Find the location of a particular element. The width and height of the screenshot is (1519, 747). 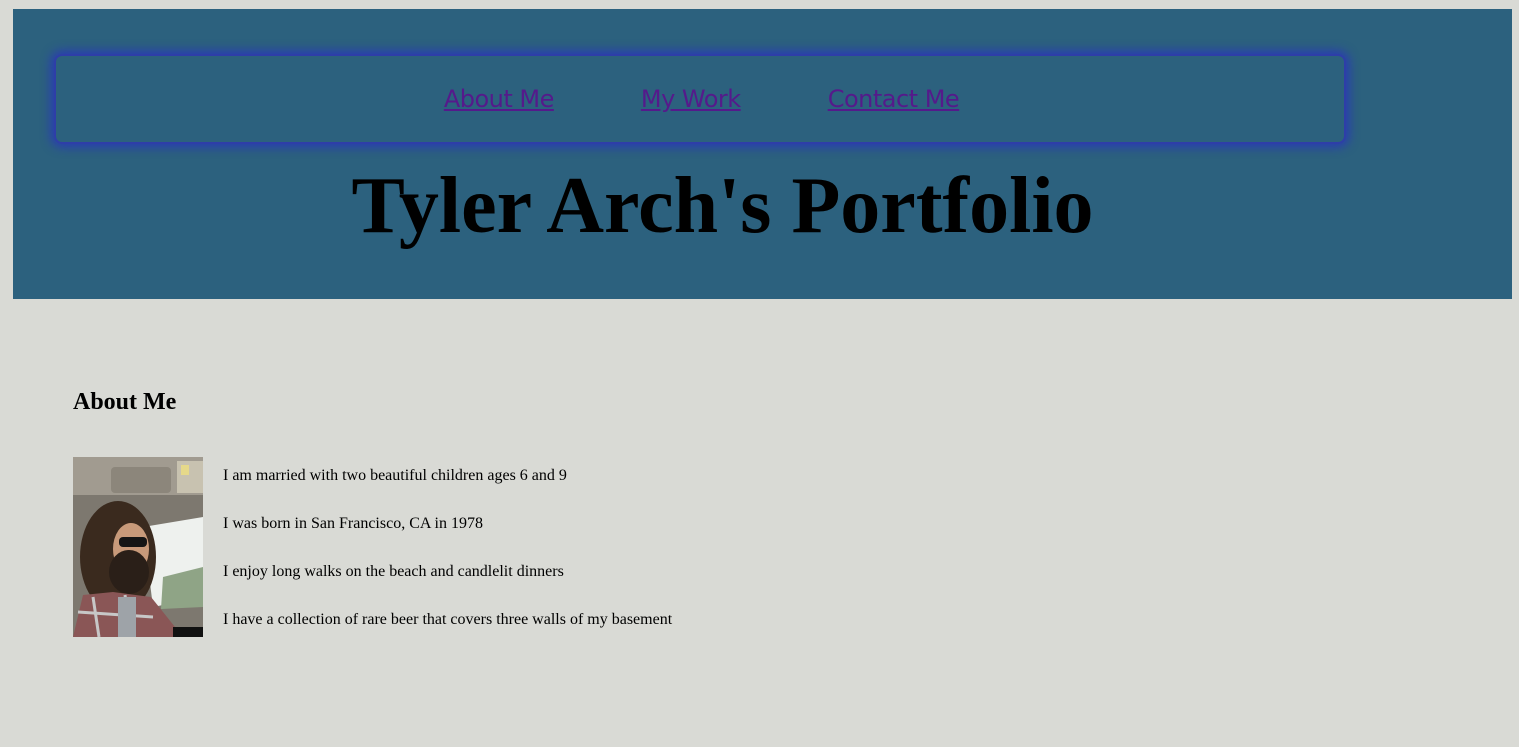

nav-link-about-me: About Me is located at coordinates (499, 99).